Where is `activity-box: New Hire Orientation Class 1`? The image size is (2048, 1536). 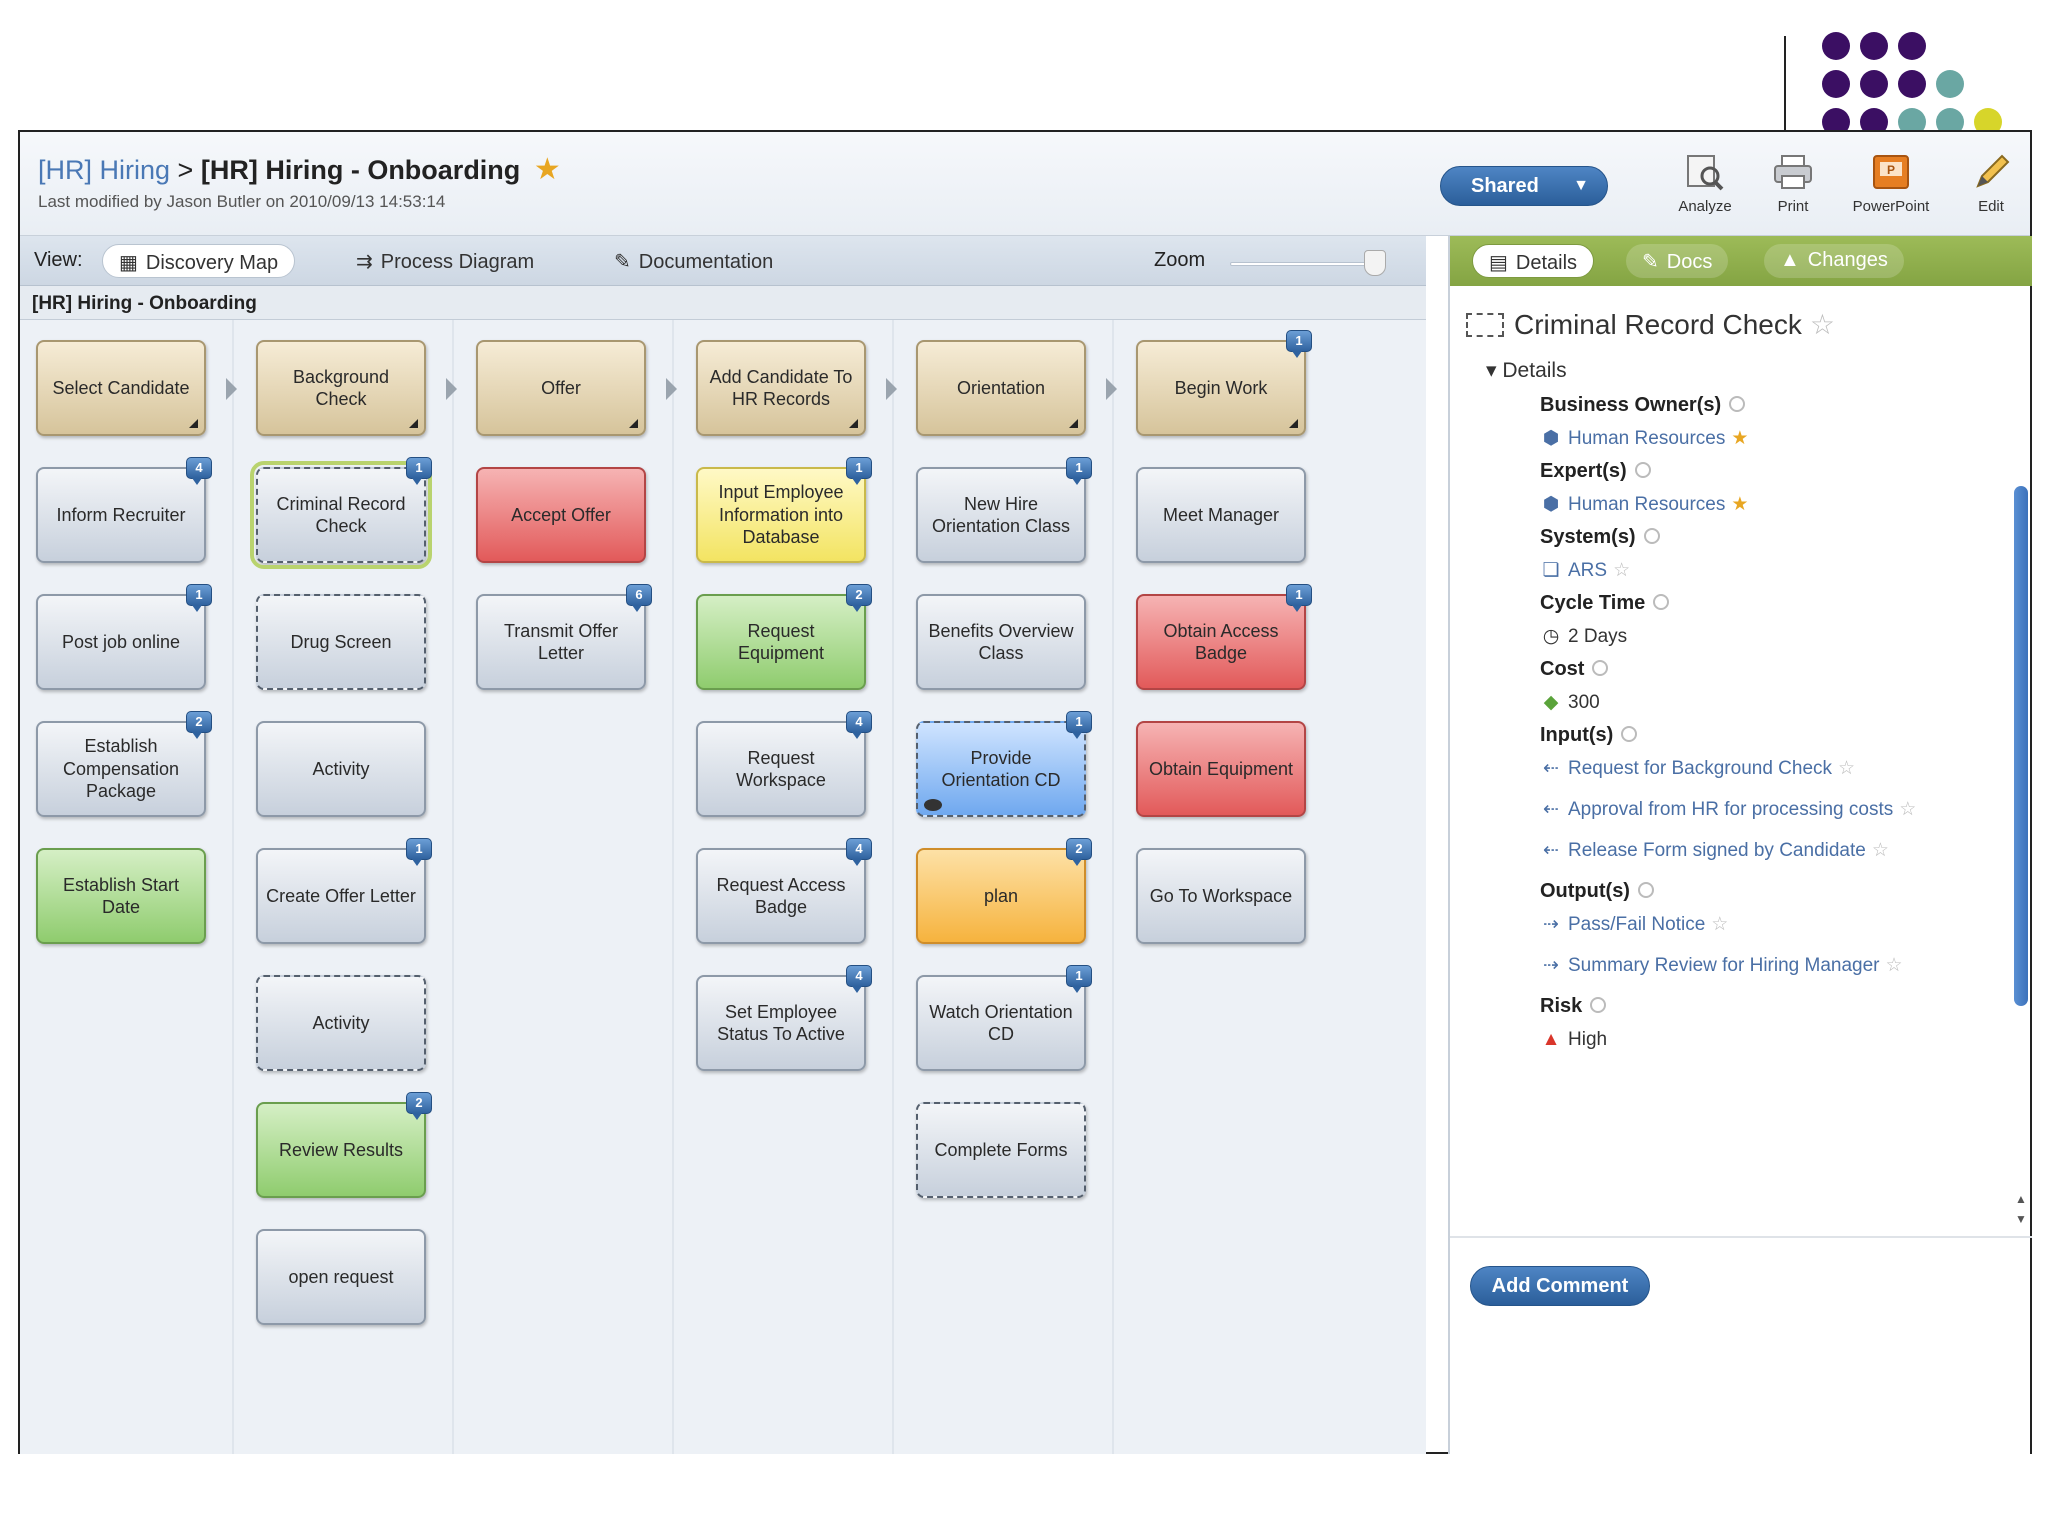
activity-box: New Hire Orientation Class 1 is located at coordinates (1004, 510).